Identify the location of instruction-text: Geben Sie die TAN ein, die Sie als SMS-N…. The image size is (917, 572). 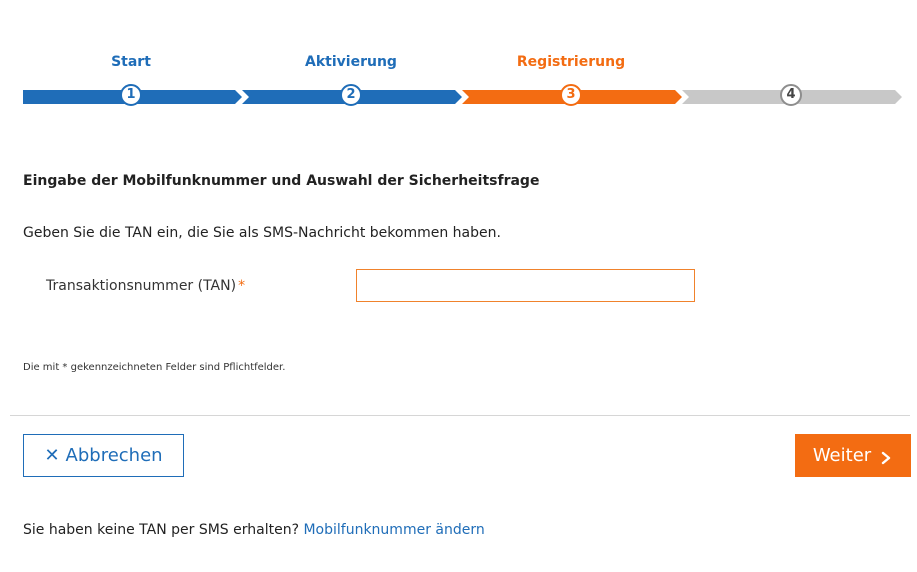
(262, 233).